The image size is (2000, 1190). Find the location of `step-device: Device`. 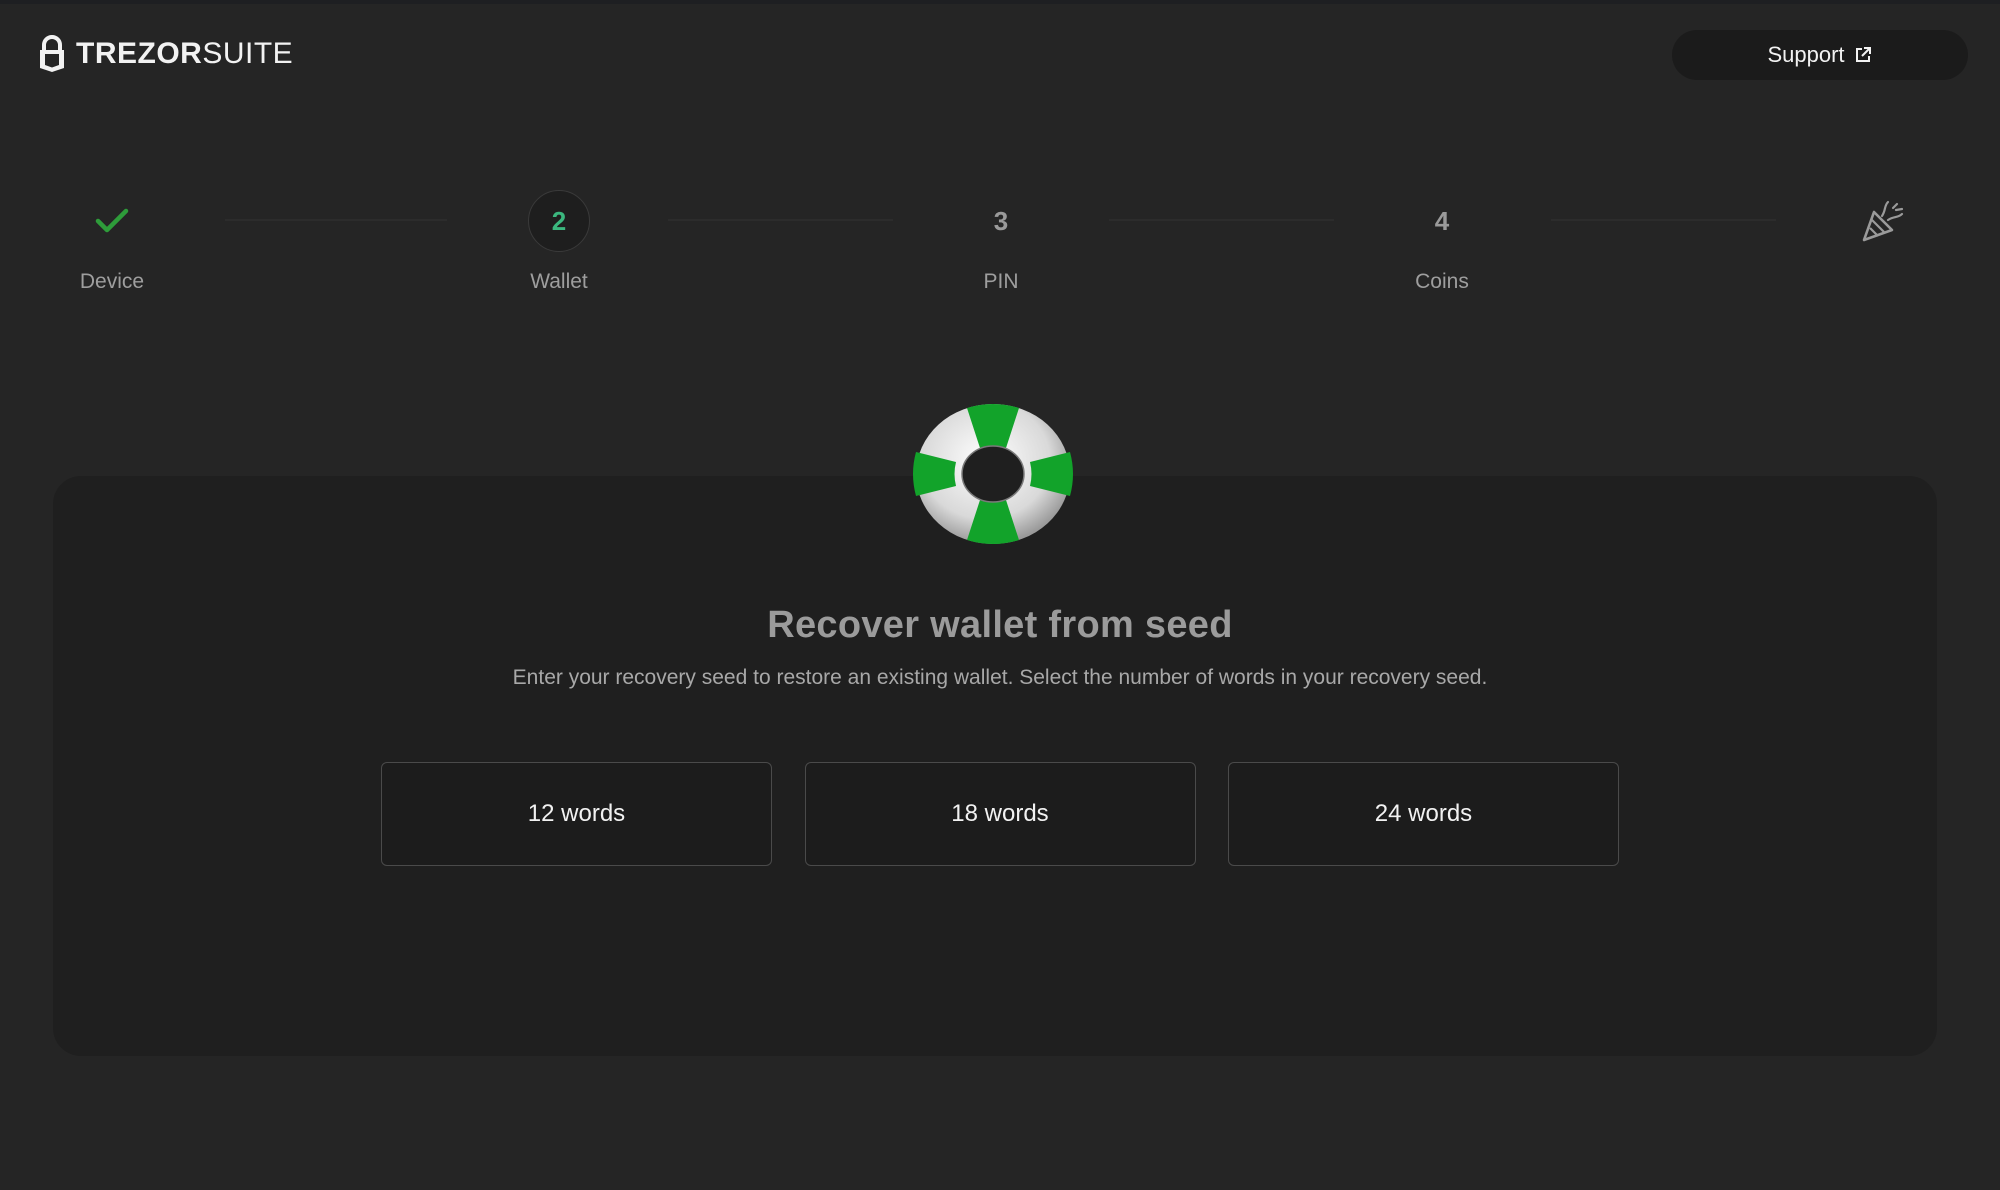

step-device: Device is located at coordinates (112, 242).